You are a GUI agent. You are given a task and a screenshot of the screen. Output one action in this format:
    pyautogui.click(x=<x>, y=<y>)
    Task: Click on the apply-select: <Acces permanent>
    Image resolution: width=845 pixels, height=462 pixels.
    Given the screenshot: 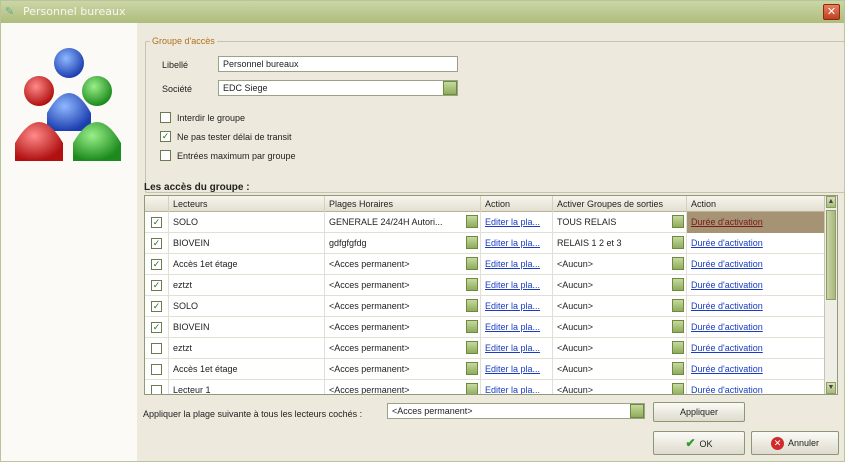 What is the action you would take?
    pyautogui.click(x=516, y=411)
    